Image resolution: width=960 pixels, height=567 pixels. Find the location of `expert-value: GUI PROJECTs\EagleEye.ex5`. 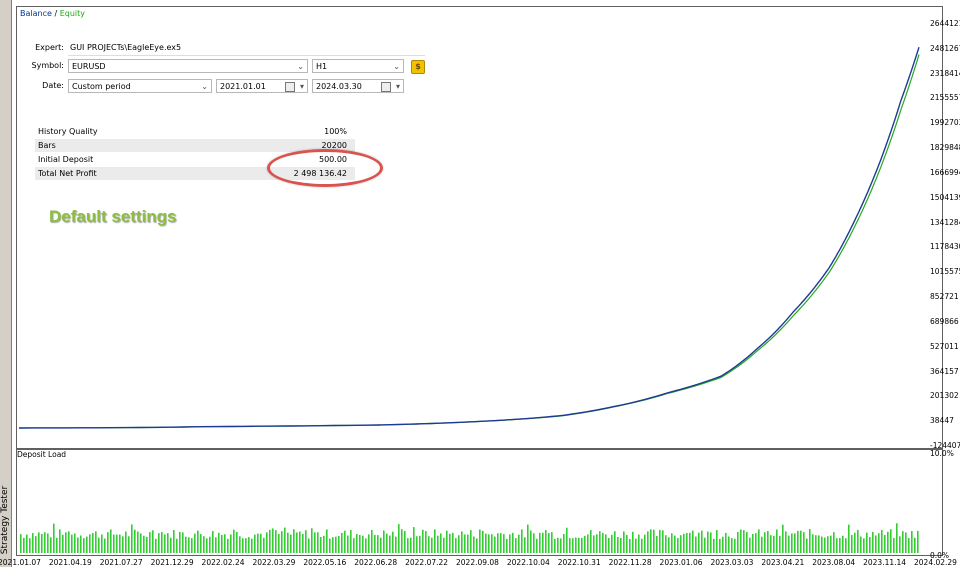

expert-value: GUI PROJECTs\EagleEye.ex5 is located at coordinates (125, 48).